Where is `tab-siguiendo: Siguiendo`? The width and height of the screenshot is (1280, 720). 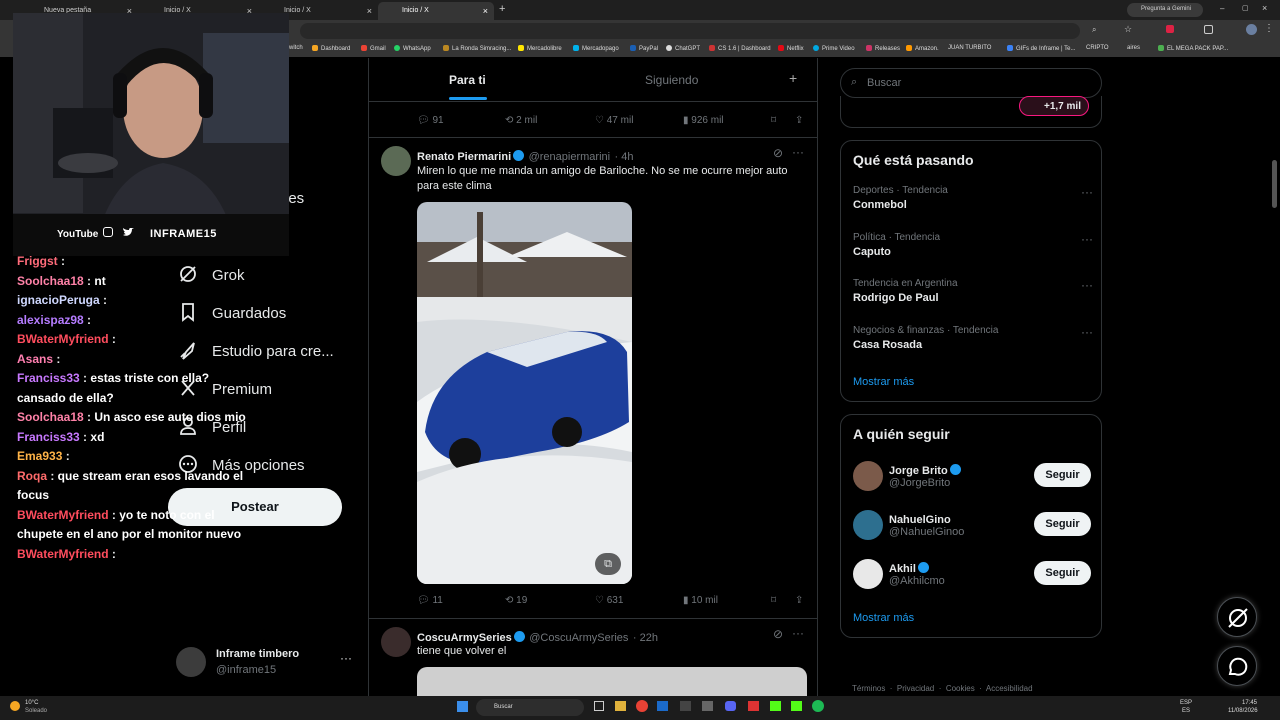
tab-siguiendo: Siguiendo is located at coordinates (671, 80).